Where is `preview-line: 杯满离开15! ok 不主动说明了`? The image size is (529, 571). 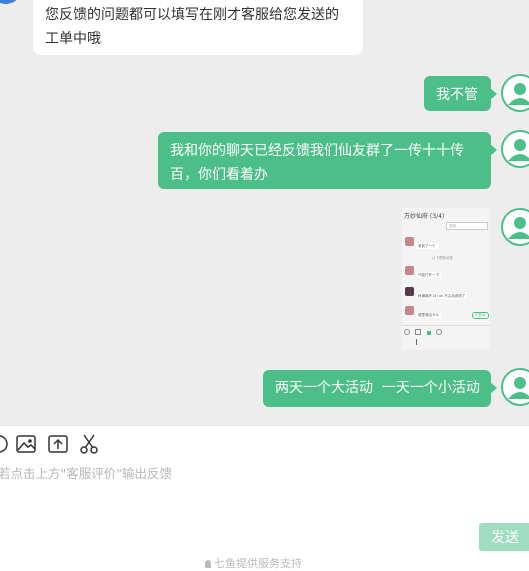
preview-line: 杯满离开15! ok 不主动说明了 is located at coordinates (442, 296).